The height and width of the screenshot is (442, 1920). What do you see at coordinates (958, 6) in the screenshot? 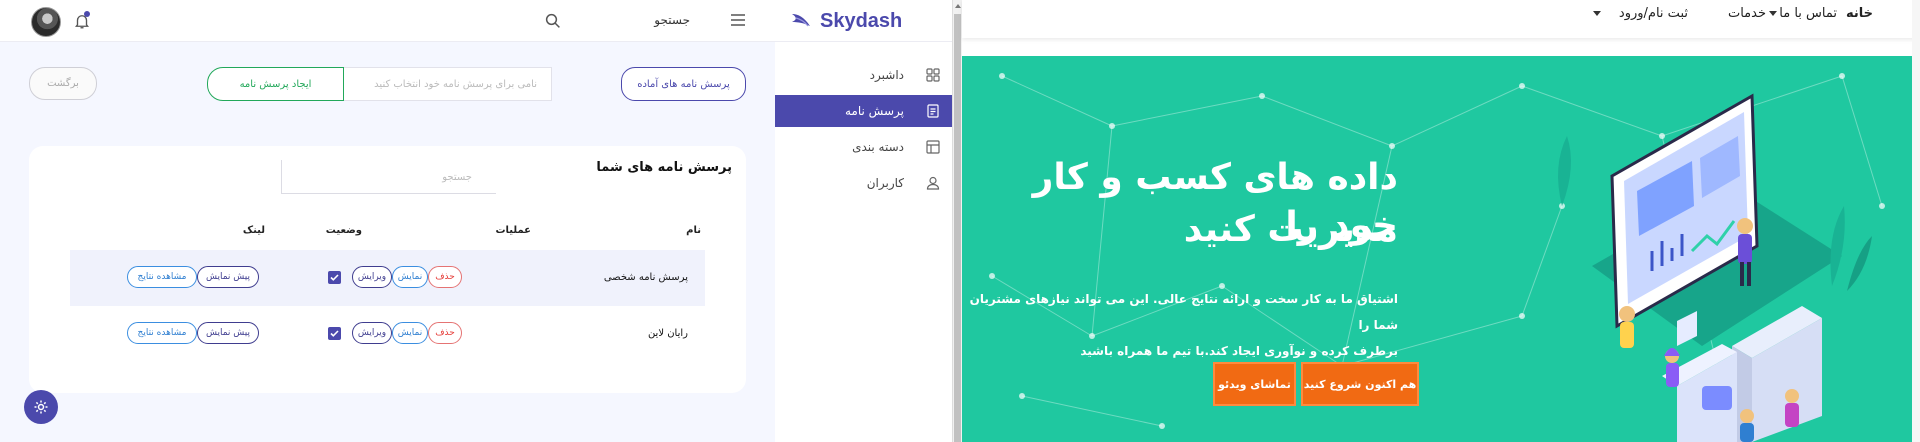
I see `scroll-up-arrow-icon` at bounding box center [958, 6].